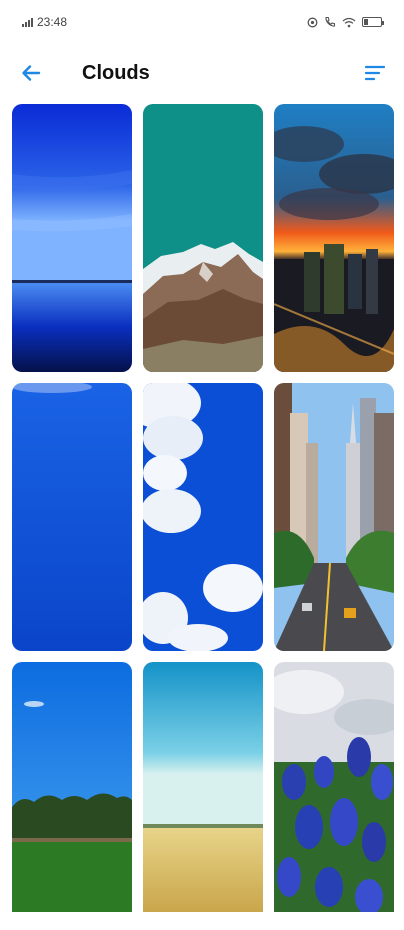  I want to click on app-bar: Clouds, so click(202, 73).